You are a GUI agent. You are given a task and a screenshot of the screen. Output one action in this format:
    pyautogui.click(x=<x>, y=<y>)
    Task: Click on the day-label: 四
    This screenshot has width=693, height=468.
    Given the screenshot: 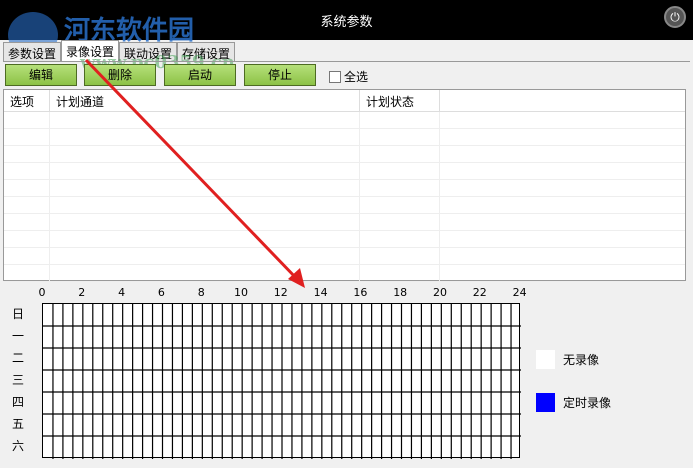 What is the action you would take?
    pyautogui.click(x=18, y=402)
    